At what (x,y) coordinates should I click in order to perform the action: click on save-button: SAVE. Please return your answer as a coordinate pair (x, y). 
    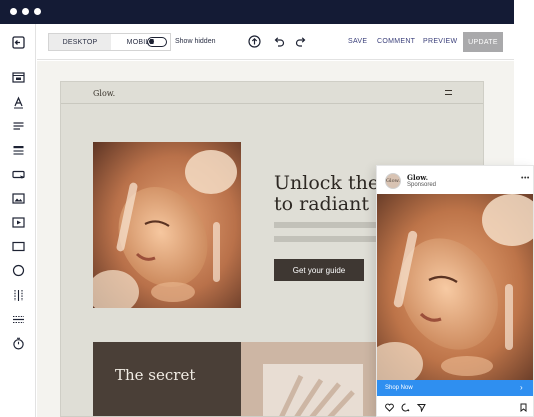
    Looking at the image, I should click on (357, 41).